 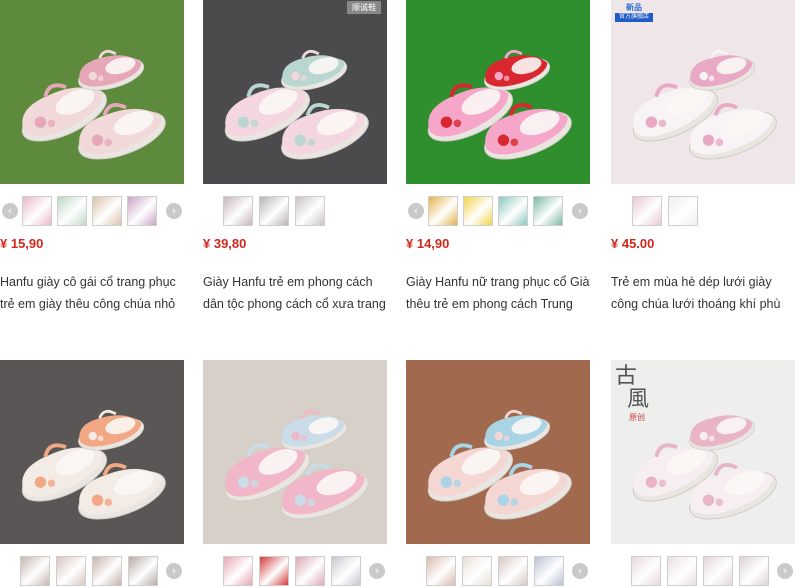 I want to click on brand-char: 風, so click(x=638, y=399).